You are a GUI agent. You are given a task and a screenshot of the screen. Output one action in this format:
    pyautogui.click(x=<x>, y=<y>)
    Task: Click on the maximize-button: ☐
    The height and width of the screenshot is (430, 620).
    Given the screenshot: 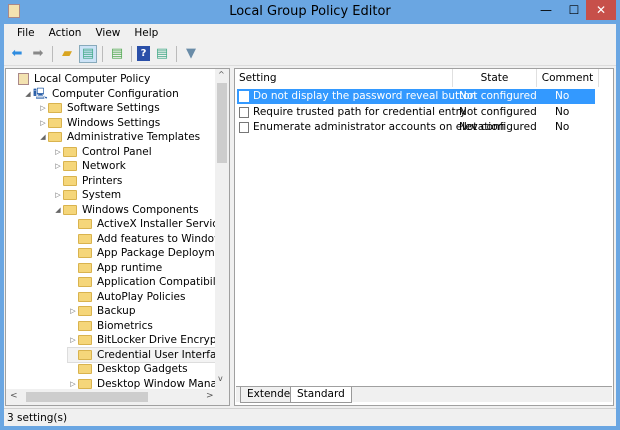 What is the action you would take?
    pyautogui.click(x=574, y=10)
    